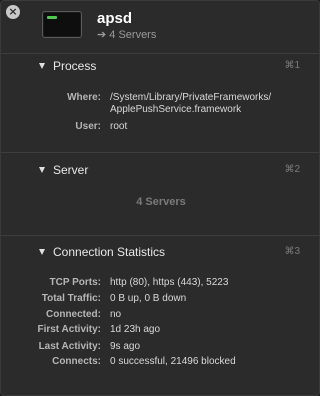 This screenshot has height=396, width=320. I want to click on process-shortcut: ⌘1, so click(292, 65).